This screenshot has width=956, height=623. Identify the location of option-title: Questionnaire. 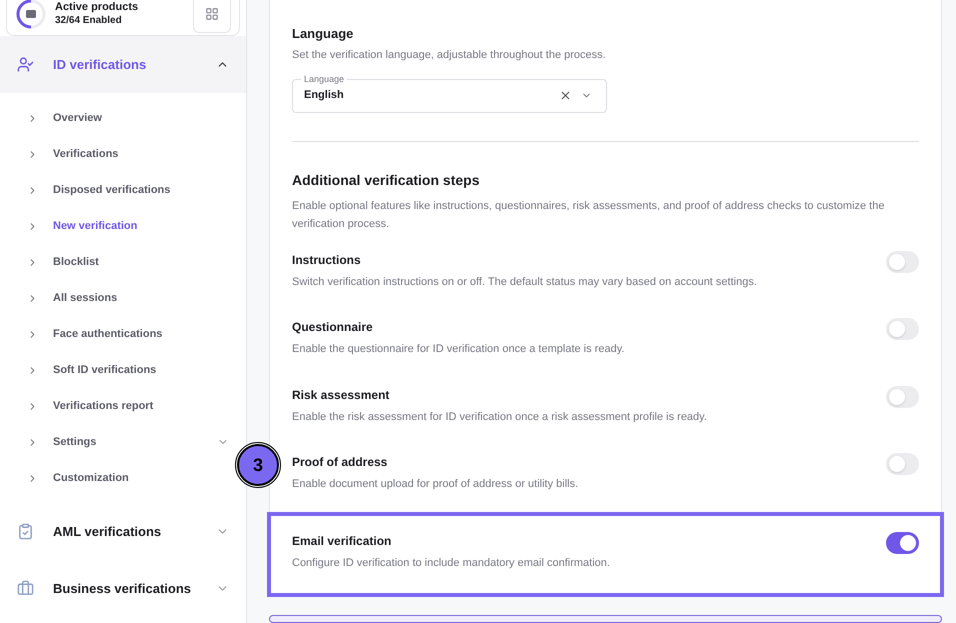
(333, 327).